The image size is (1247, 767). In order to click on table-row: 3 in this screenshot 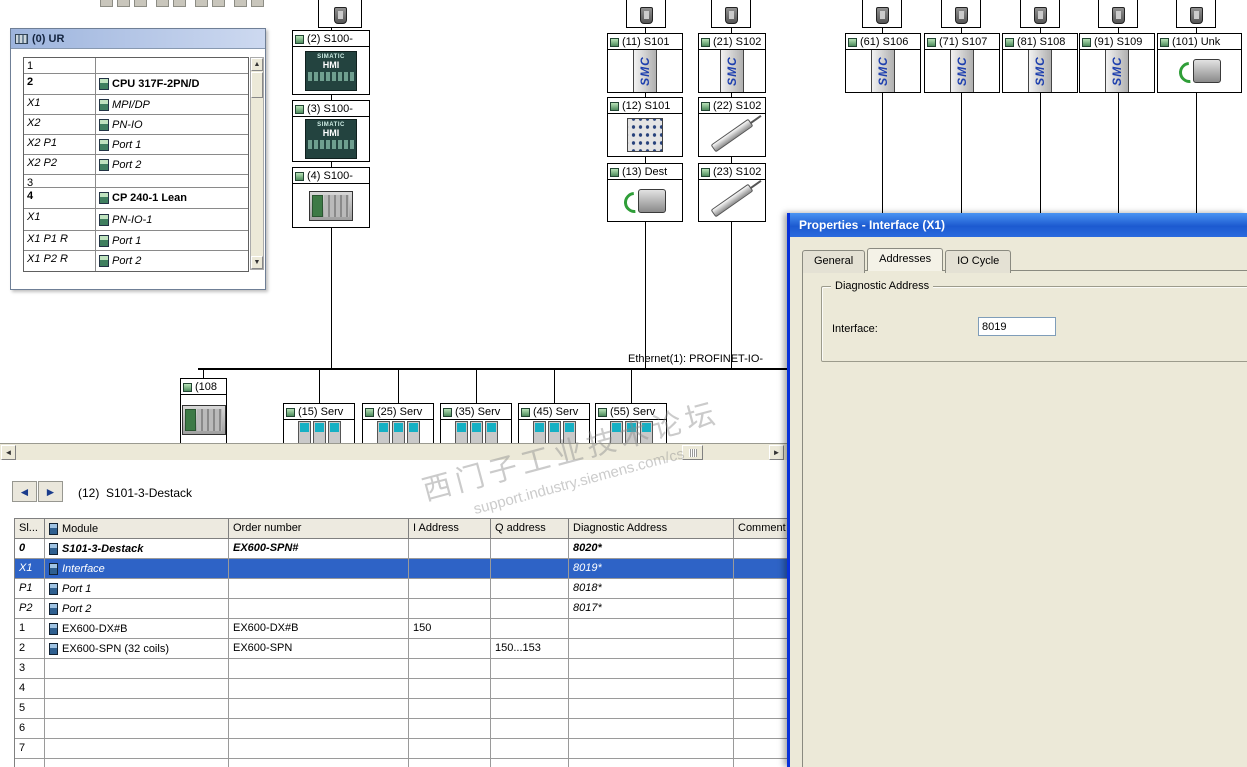, I will do `click(401, 669)`.